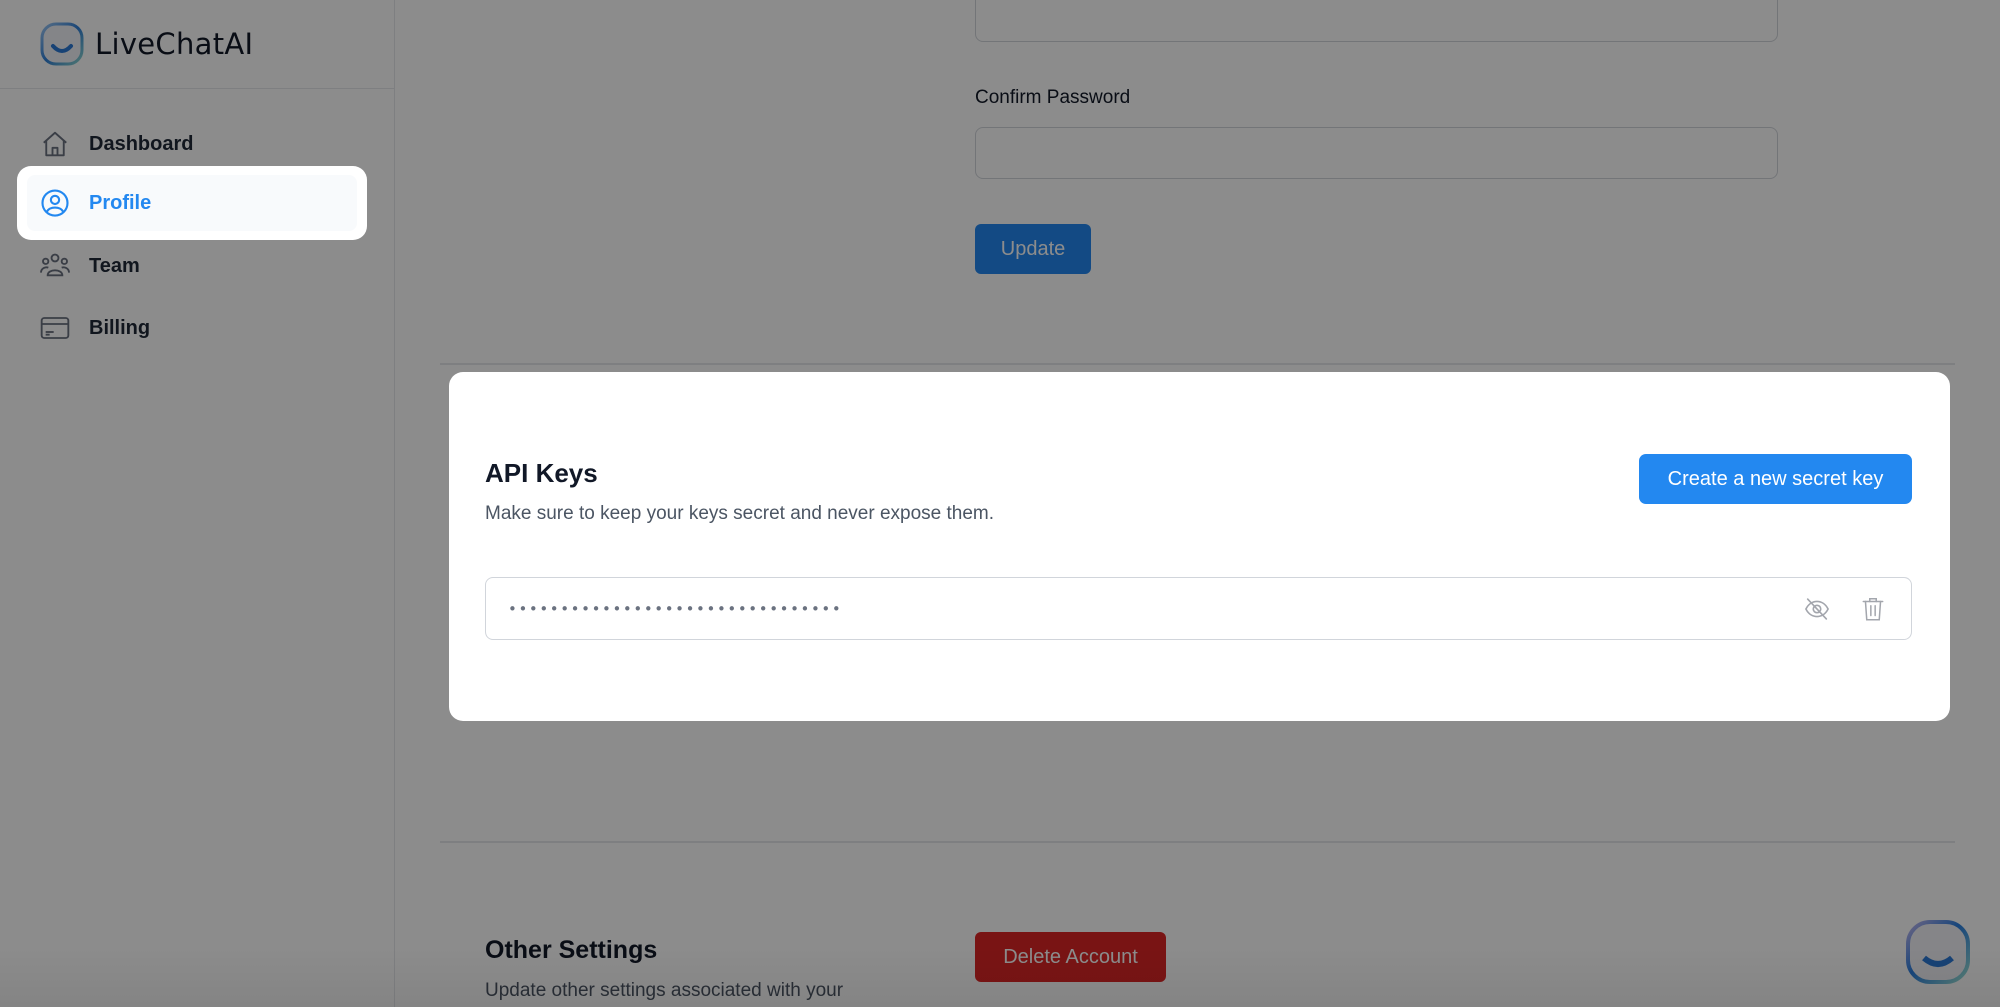 The image size is (2000, 1007). What do you see at coordinates (1775, 479) in the screenshot?
I see `create-secret-key-button: Create a new secret key` at bounding box center [1775, 479].